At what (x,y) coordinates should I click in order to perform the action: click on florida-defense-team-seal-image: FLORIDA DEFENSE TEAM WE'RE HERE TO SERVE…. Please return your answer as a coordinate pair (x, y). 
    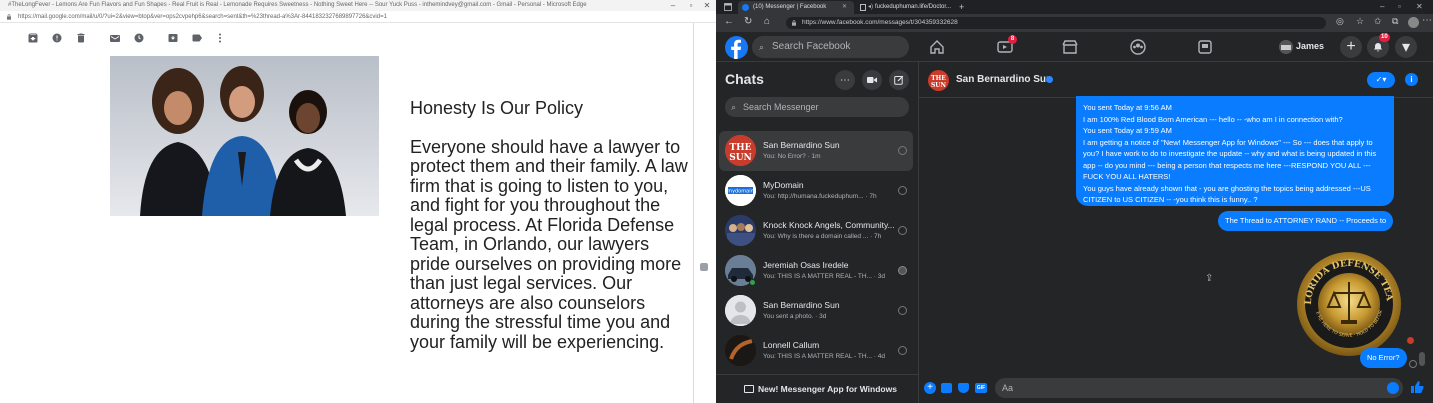
    Looking at the image, I should click on (1349, 304).